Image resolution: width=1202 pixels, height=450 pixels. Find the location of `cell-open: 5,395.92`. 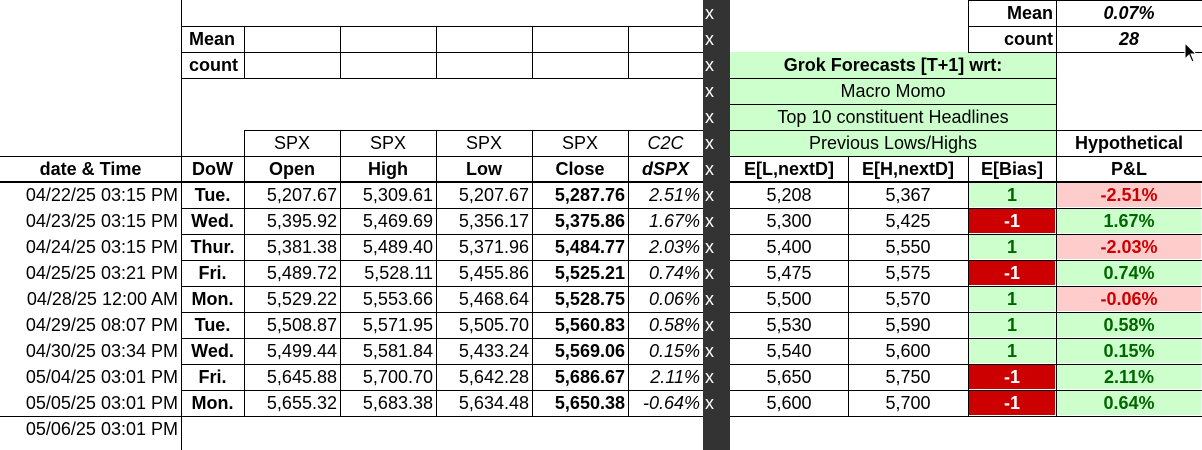

cell-open: 5,395.92 is located at coordinates (301, 221).